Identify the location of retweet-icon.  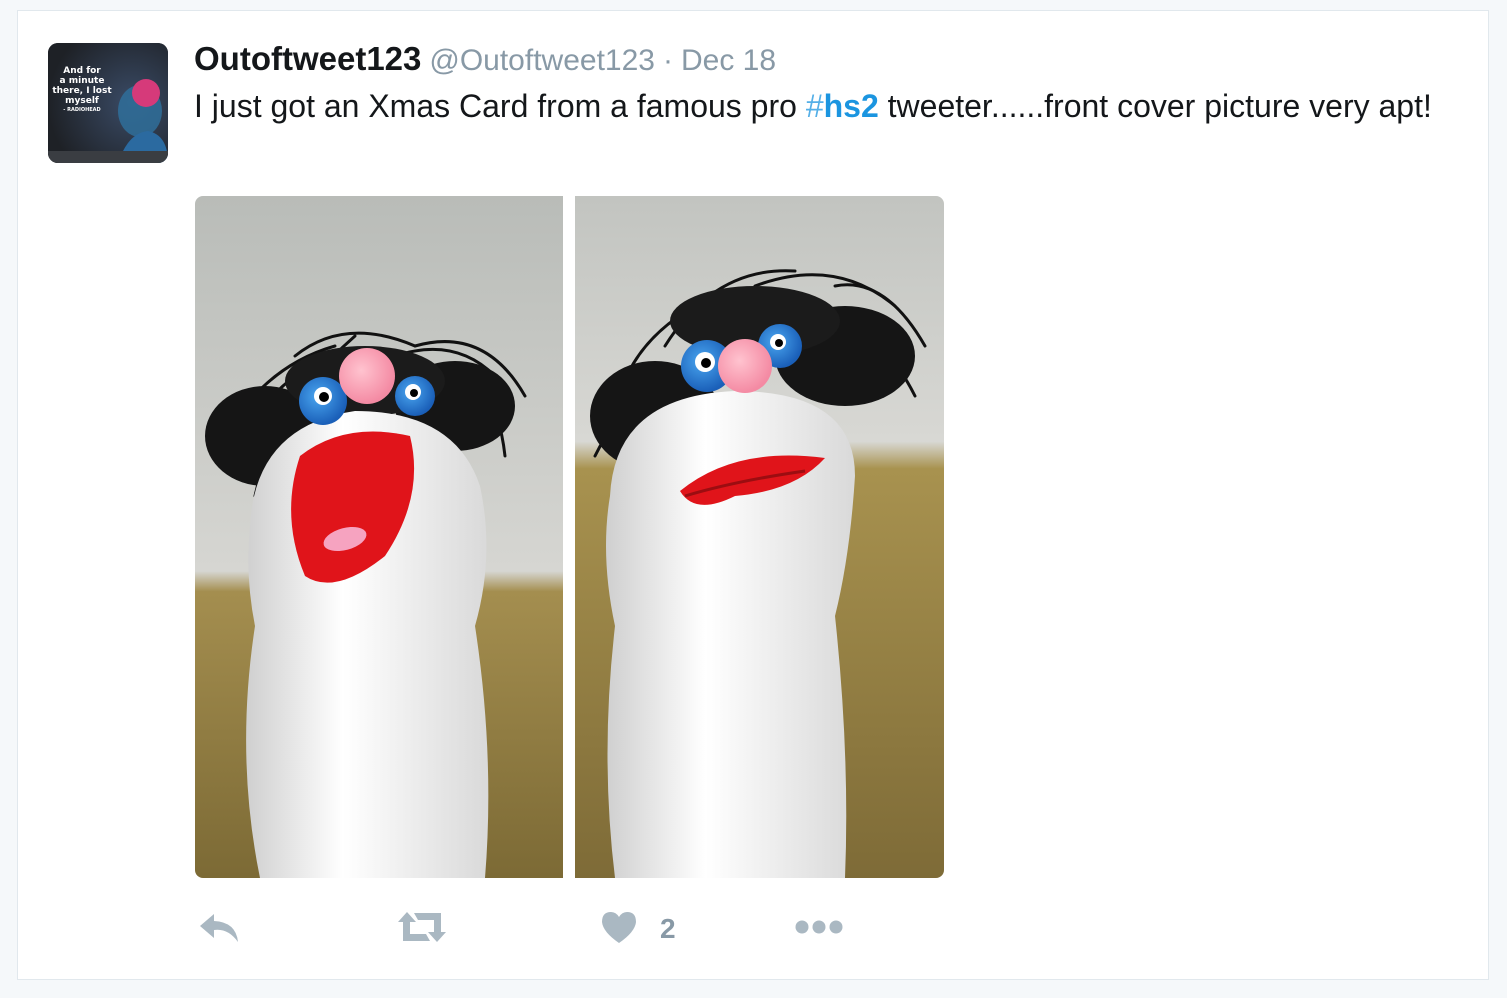
(422, 929).